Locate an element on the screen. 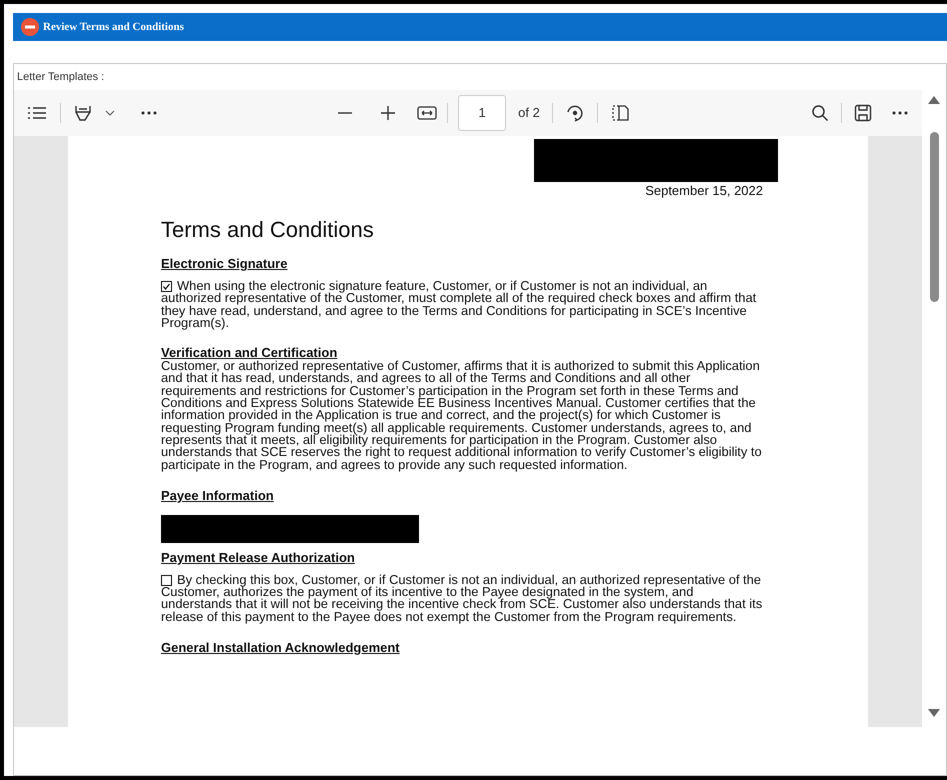 The height and width of the screenshot is (780, 947). scrollbar-thumb is located at coordinates (934, 217).